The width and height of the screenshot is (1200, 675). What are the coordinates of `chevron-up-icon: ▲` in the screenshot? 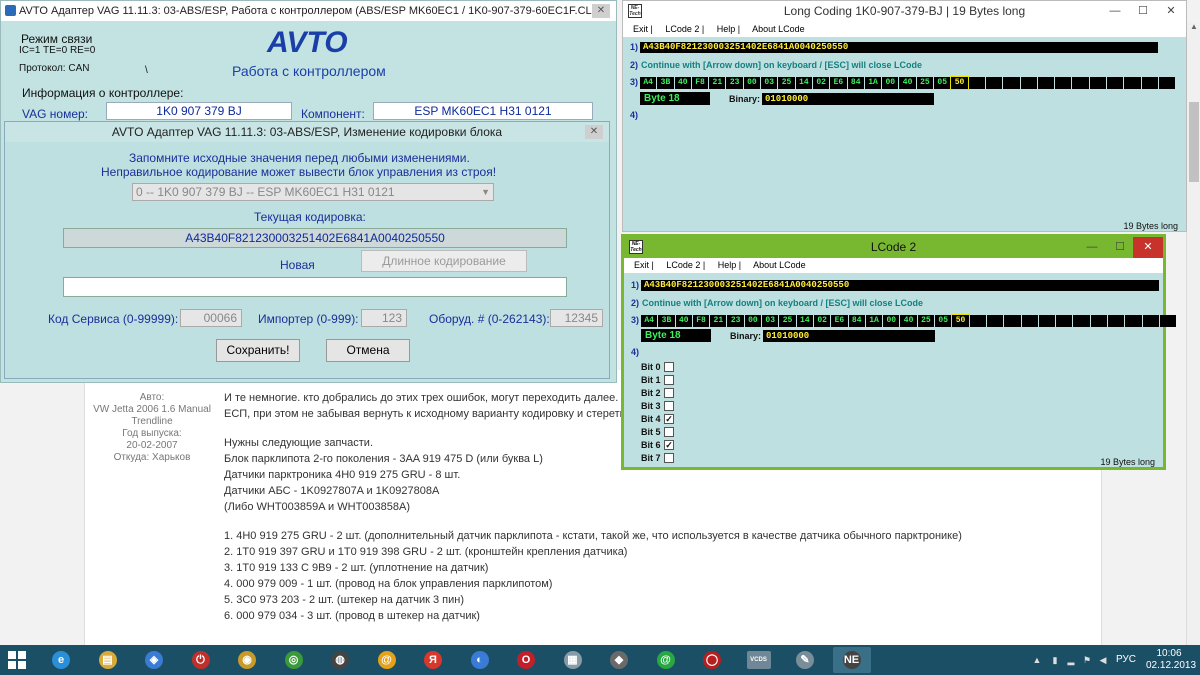 It's located at (1037, 660).